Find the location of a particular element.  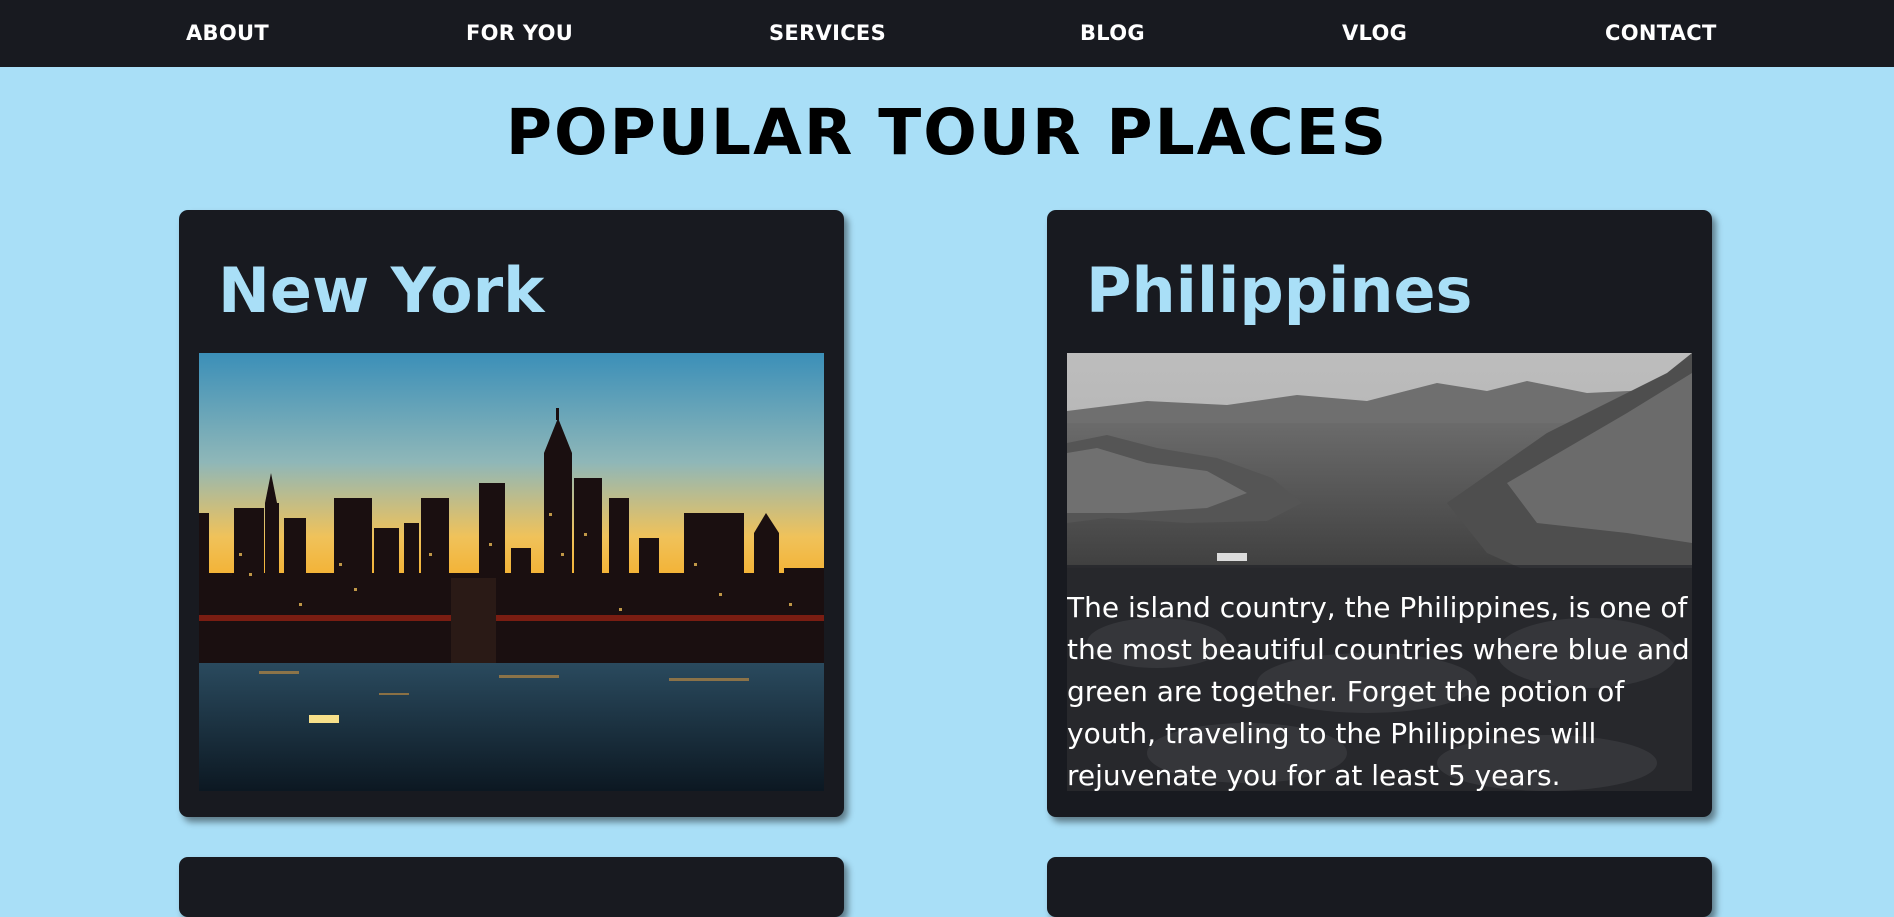

card-title: Philippines is located at coordinates (1279, 290).